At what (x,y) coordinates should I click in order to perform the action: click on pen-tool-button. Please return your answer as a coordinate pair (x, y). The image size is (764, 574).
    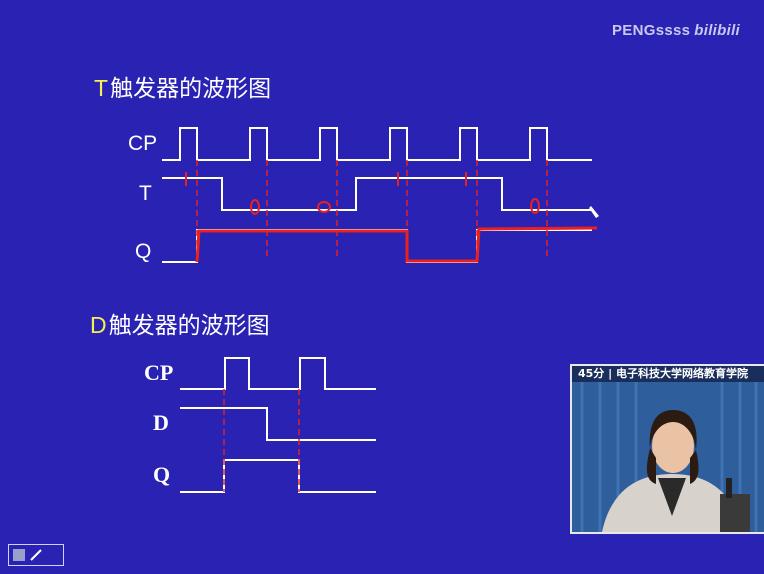
    Looking at the image, I should click on (36, 555).